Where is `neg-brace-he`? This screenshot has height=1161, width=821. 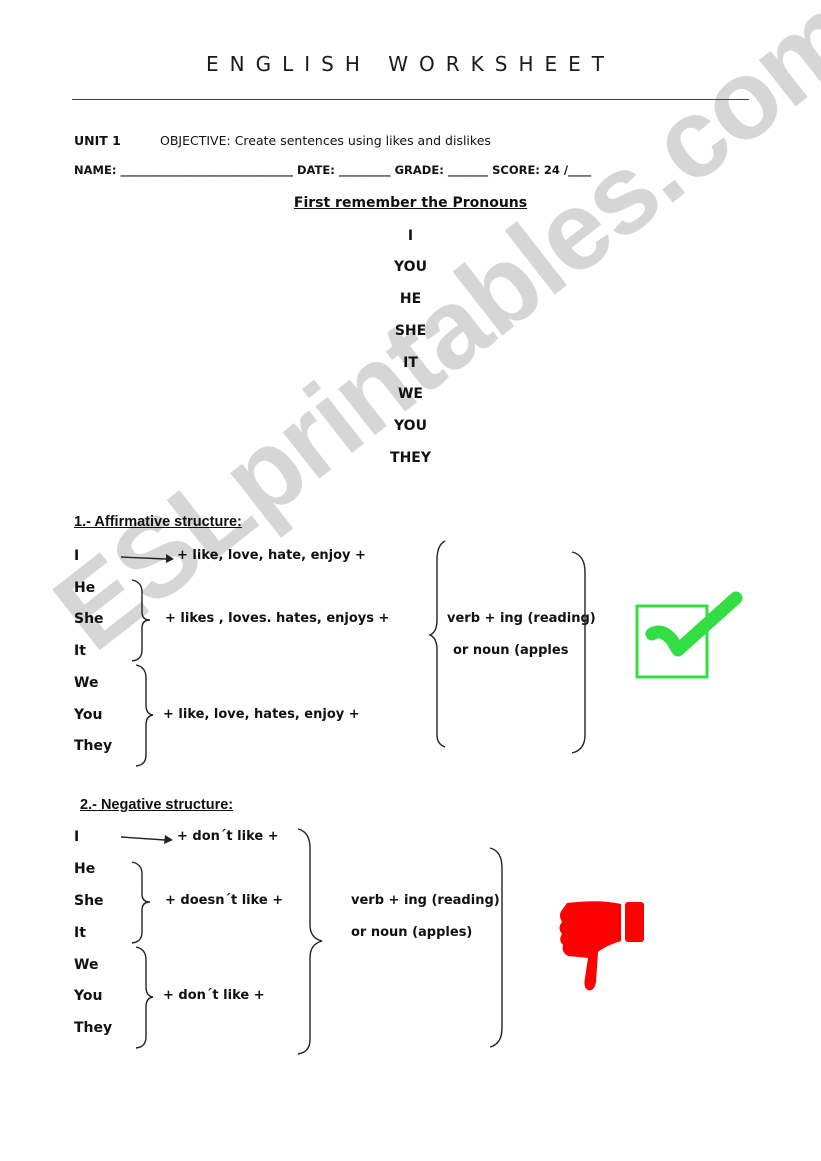 neg-brace-he is located at coordinates (141, 902).